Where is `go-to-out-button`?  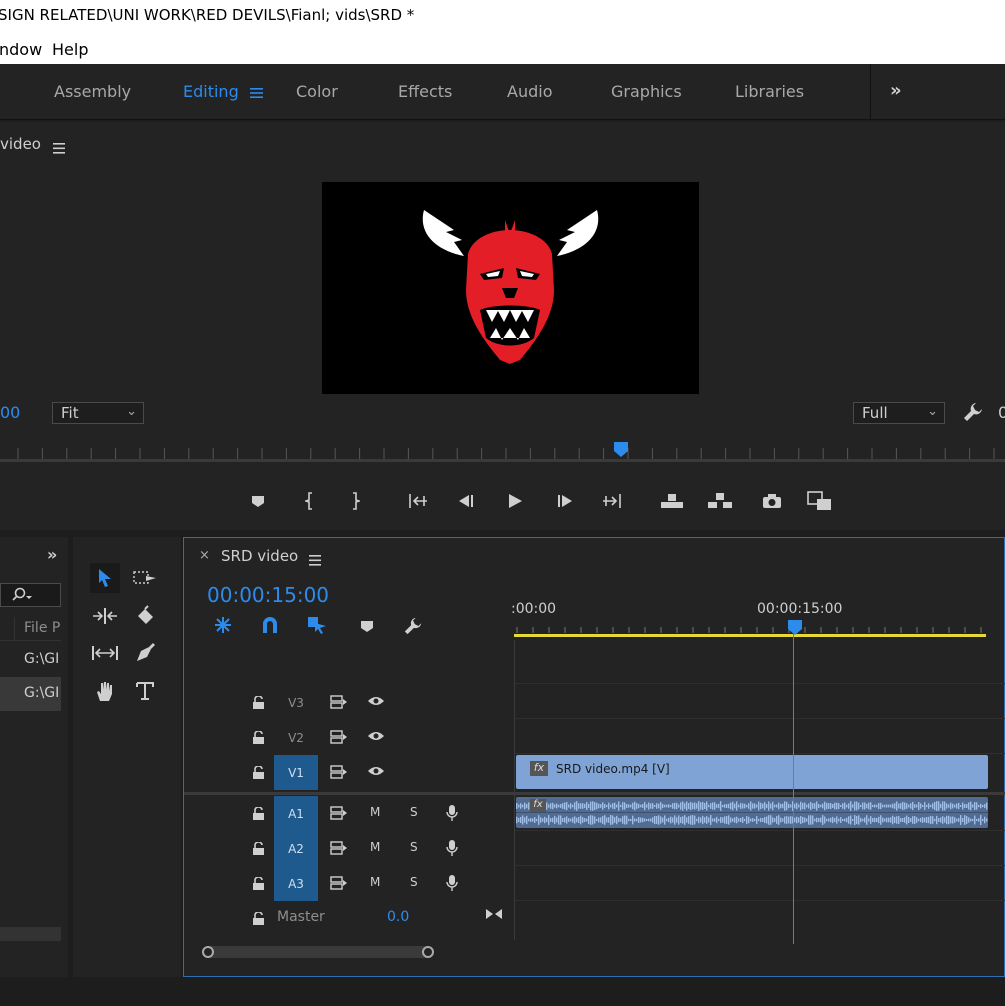 go-to-out-button is located at coordinates (612, 501).